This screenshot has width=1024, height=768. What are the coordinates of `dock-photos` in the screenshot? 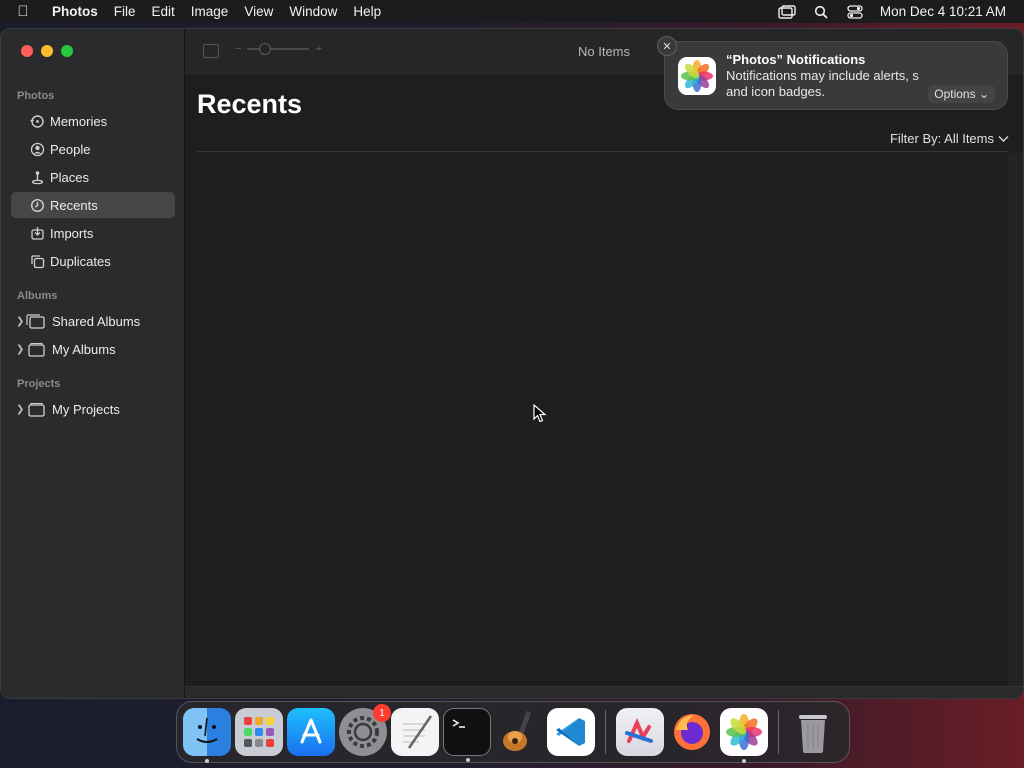 It's located at (744, 735).